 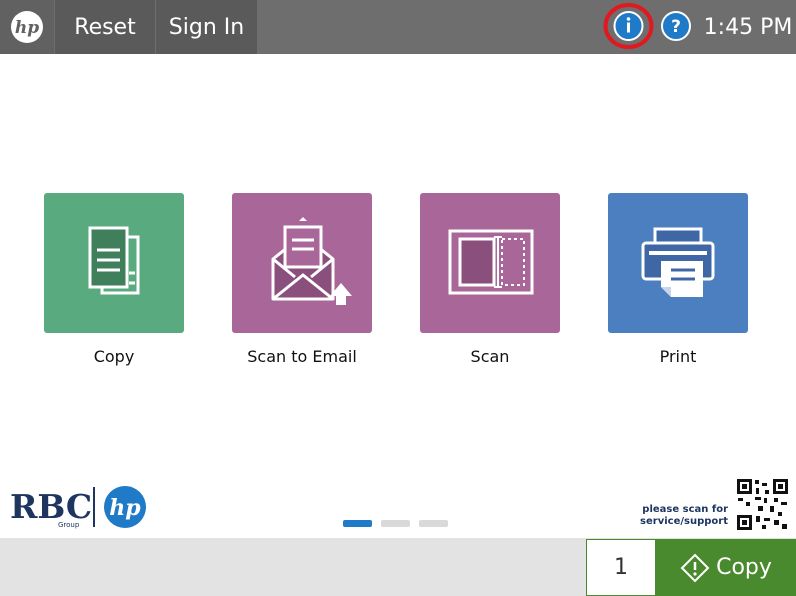 I want to click on app-print: Print, so click(x=678, y=279).